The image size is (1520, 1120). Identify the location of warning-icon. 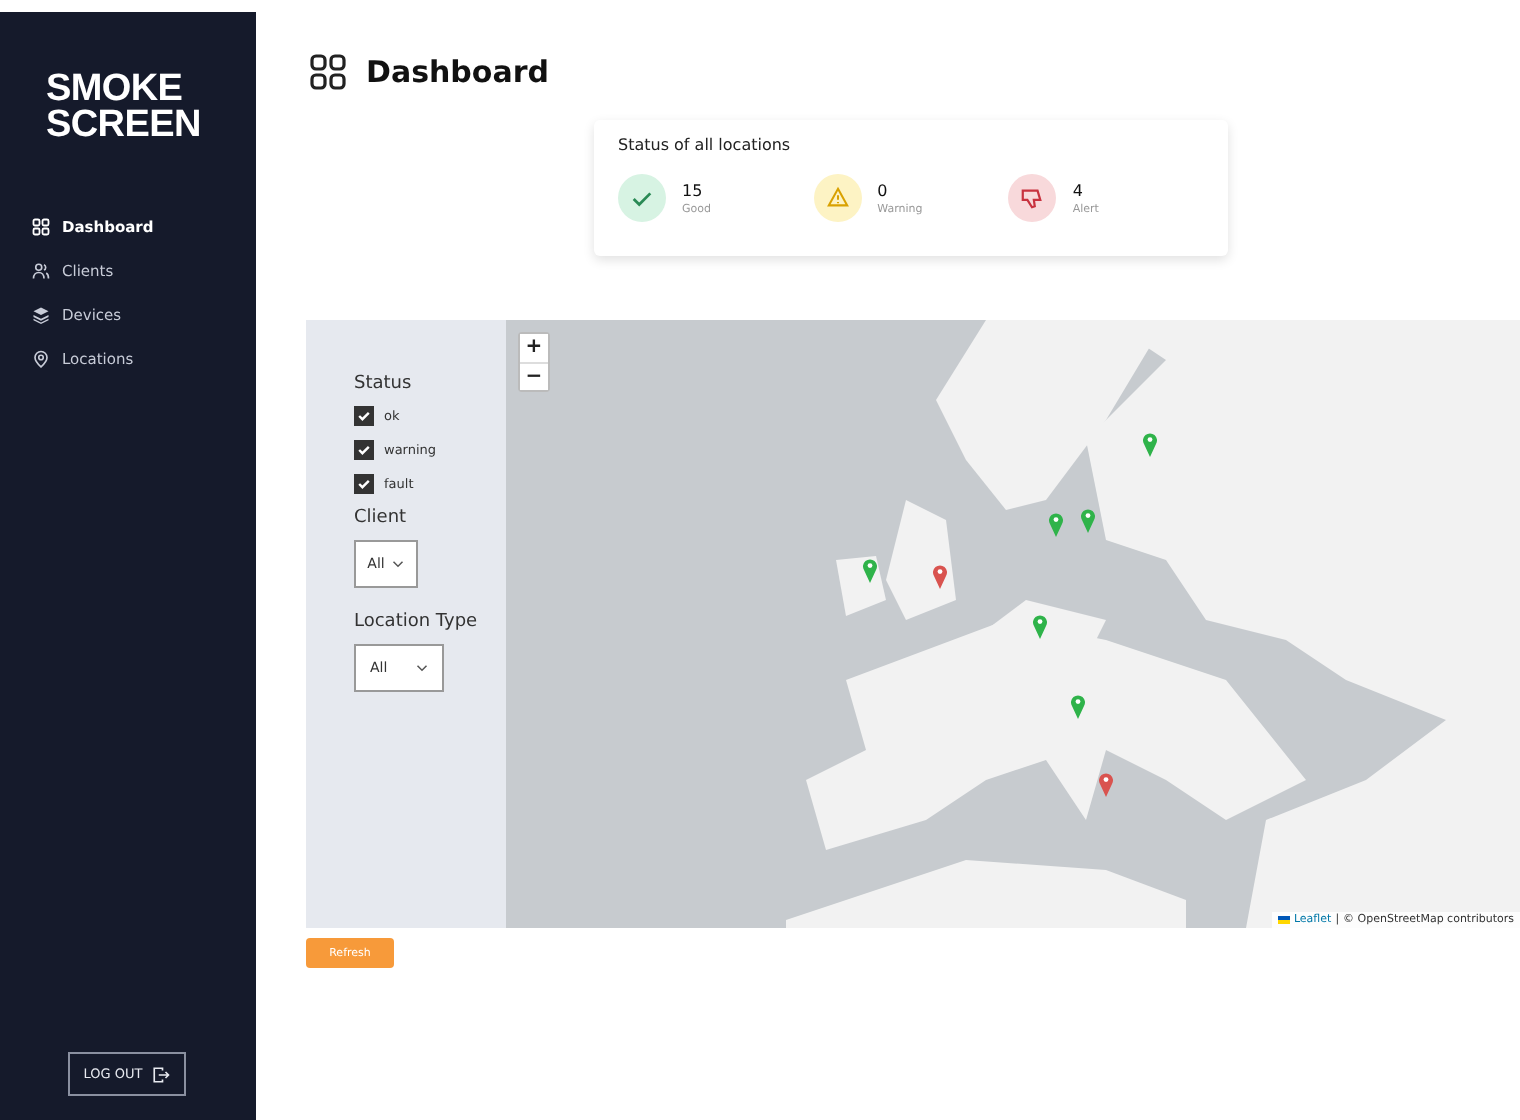
(837, 198).